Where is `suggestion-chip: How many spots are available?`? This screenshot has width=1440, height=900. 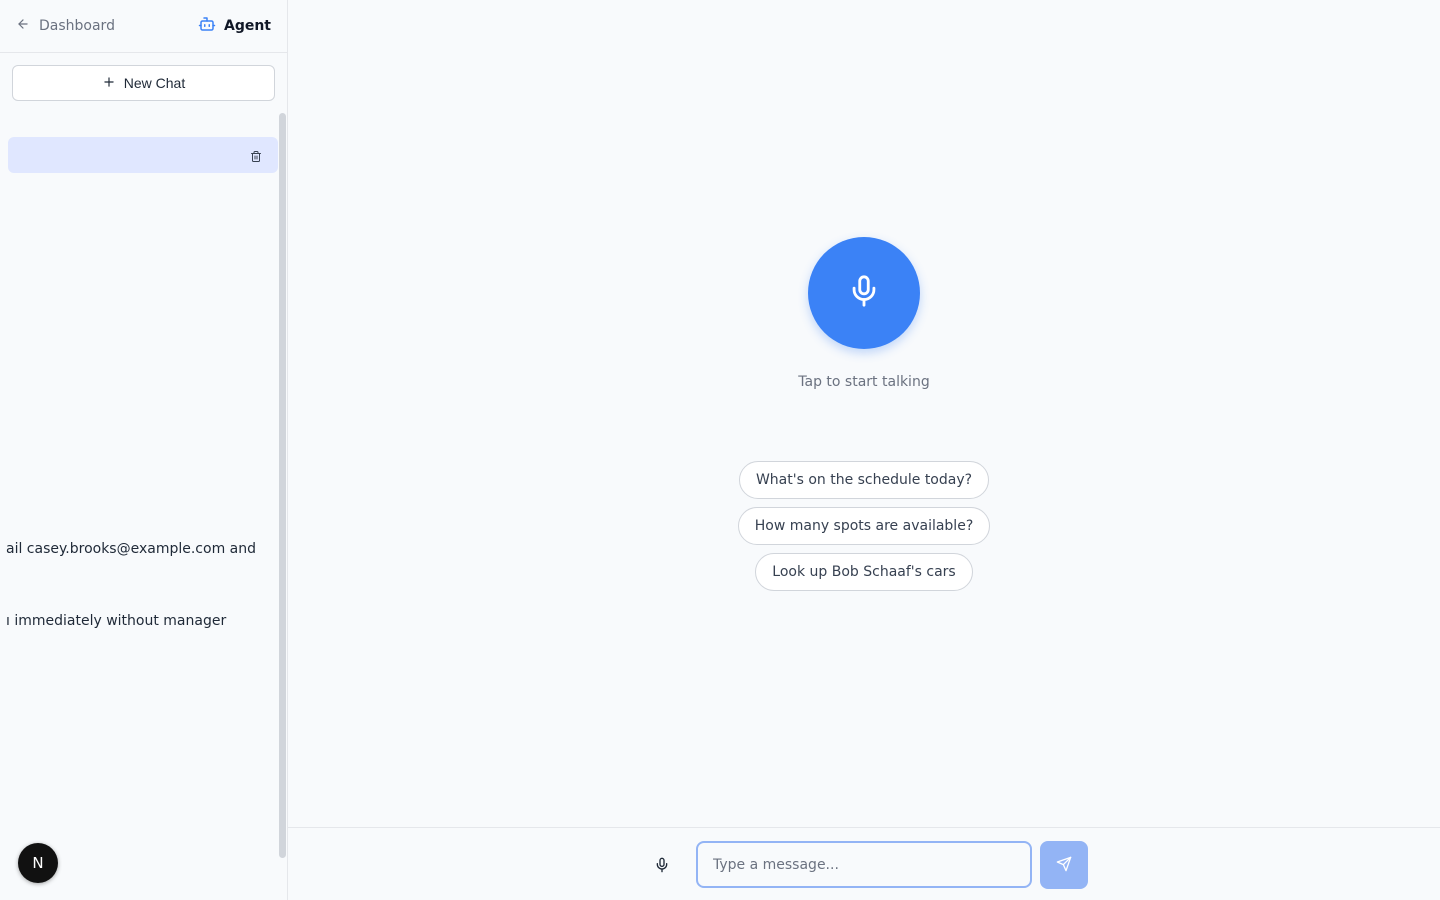
suggestion-chip: How many spots are available? is located at coordinates (864, 526).